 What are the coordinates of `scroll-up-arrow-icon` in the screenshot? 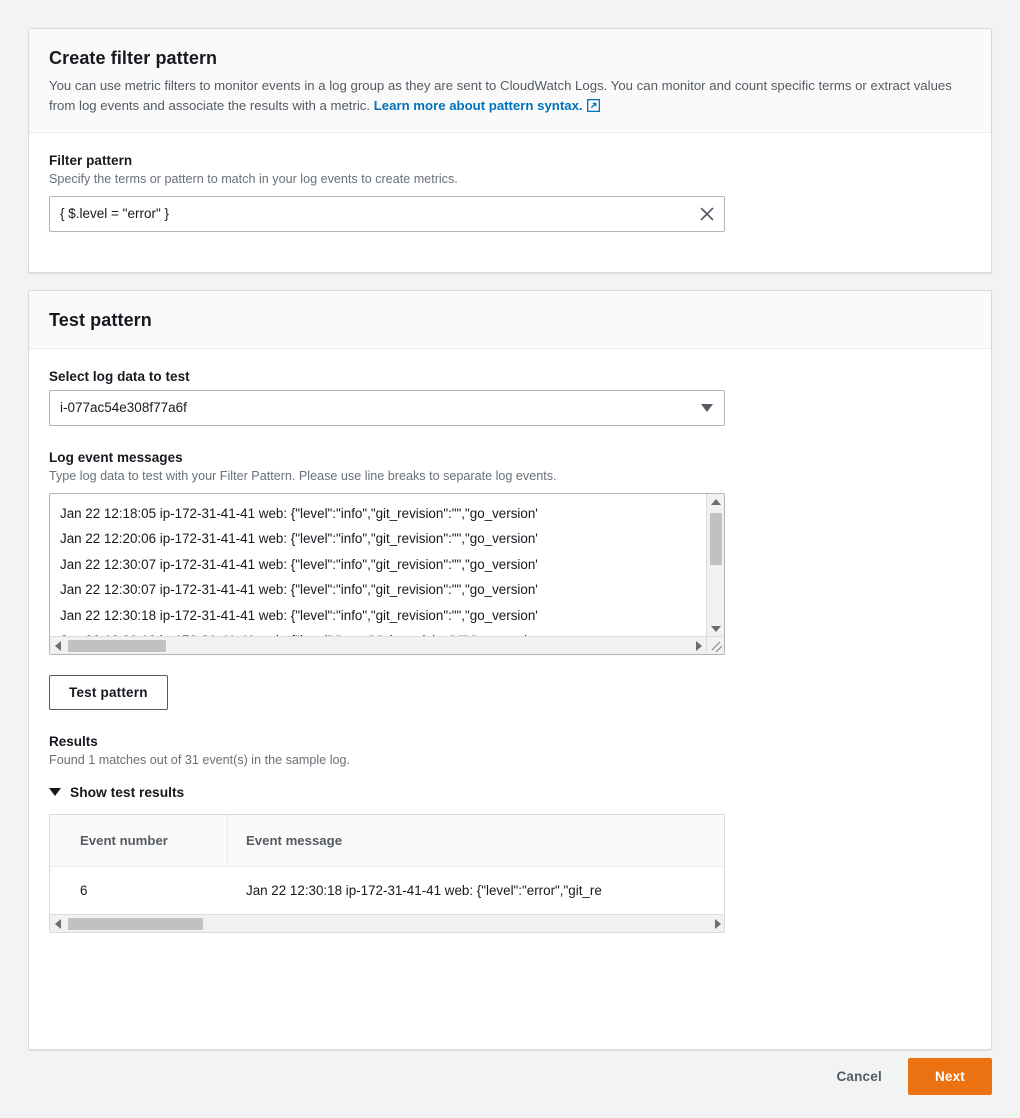 It's located at (715, 502).